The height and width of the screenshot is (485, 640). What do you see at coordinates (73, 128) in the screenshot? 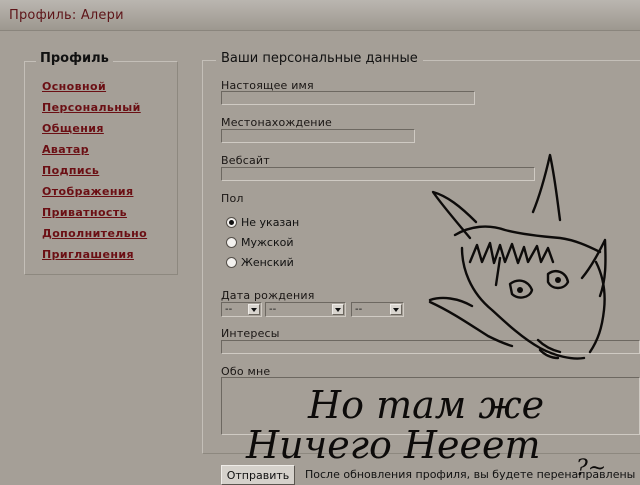
I see `nav-link-messaging: Общения` at bounding box center [73, 128].